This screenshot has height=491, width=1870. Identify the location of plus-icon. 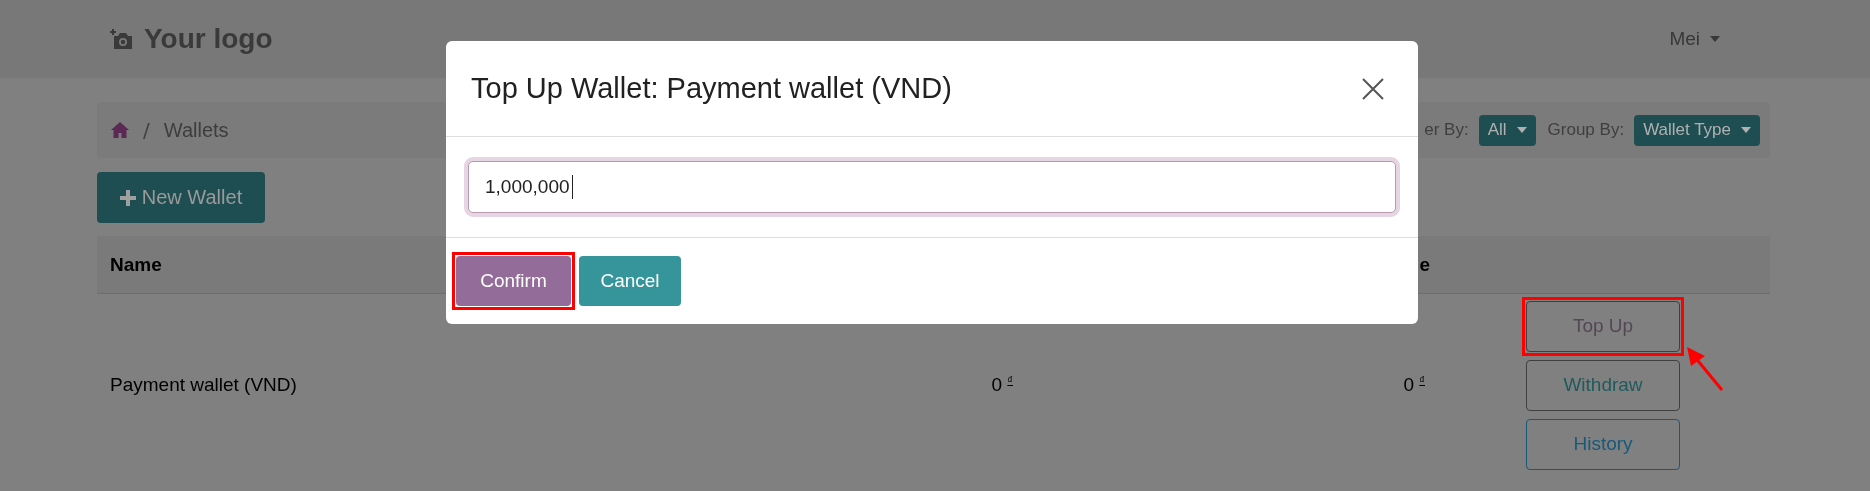
(127, 197).